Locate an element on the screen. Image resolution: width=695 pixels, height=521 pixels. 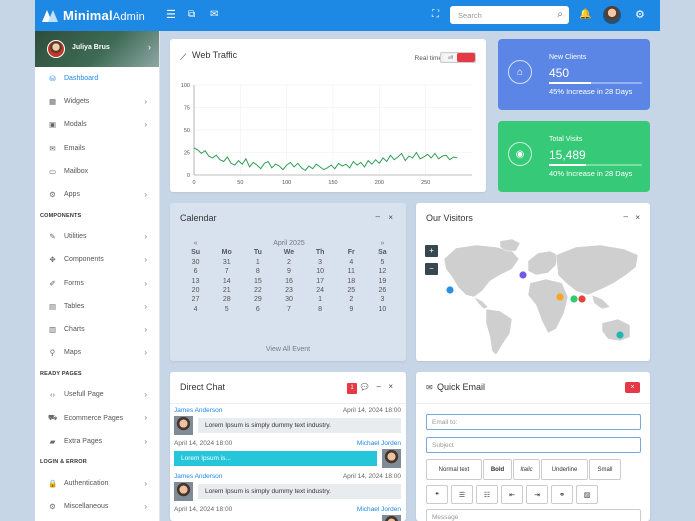
search-input: Search ⌕ is located at coordinates (509, 15).